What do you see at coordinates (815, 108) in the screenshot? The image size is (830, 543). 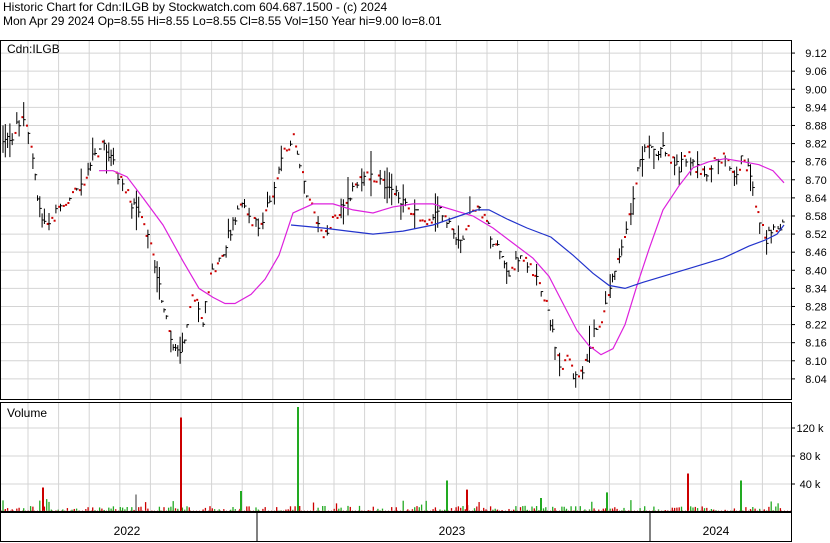 I see `price-y-tick-label: 8.94` at bounding box center [815, 108].